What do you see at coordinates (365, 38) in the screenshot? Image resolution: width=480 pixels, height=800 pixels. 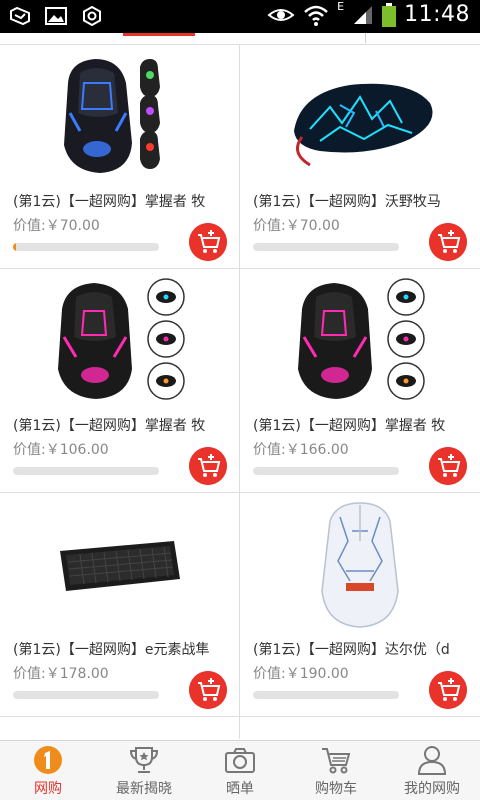 I see `tab-divider` at bounding box center [365, 38].